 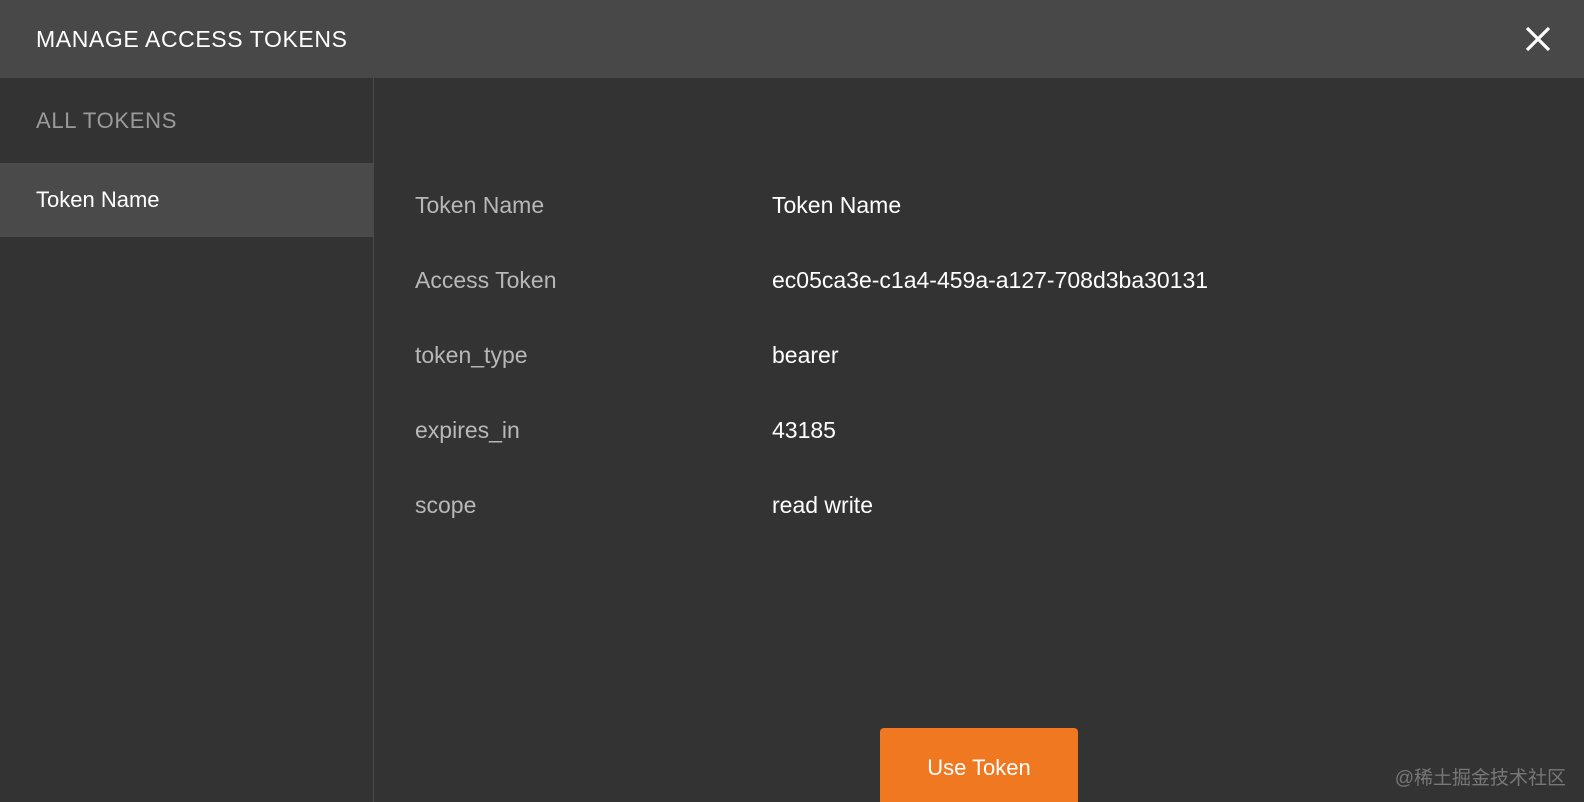 I want to click on detail-value-token-type: bearer, so click(x=805, y=355).